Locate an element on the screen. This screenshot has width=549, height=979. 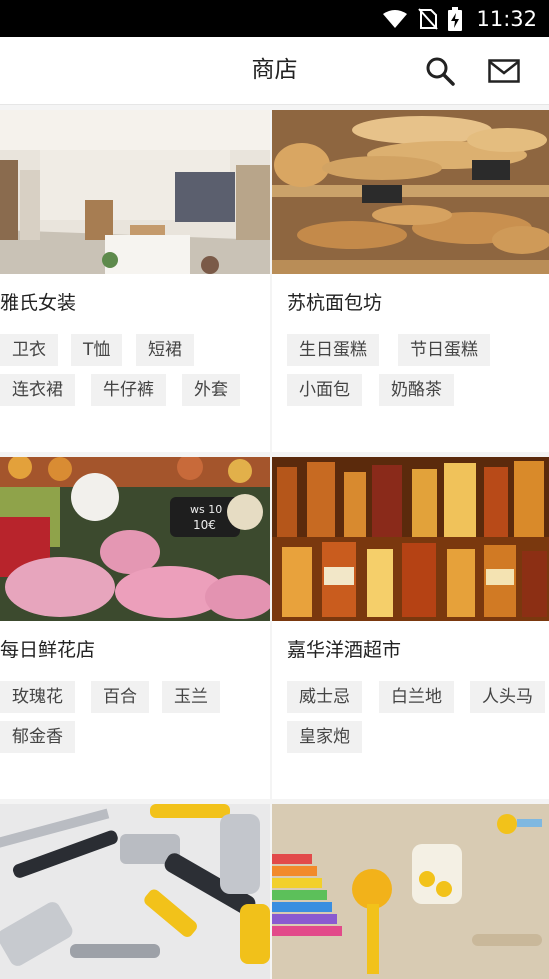
mail-icon is located at coordinates (504, 71).